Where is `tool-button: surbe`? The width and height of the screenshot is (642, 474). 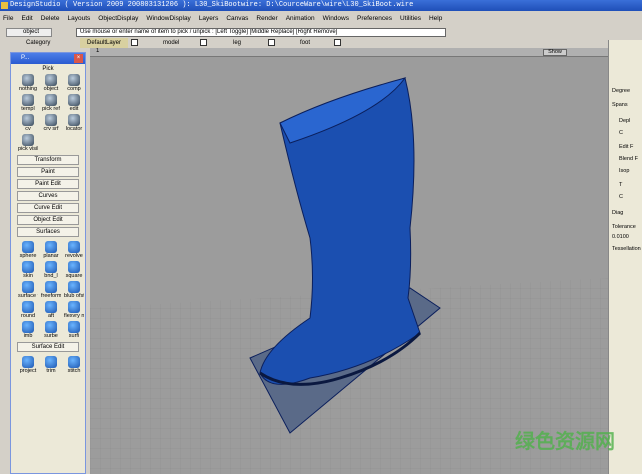 tool-button: surbe is located at coordinates (51, 329).